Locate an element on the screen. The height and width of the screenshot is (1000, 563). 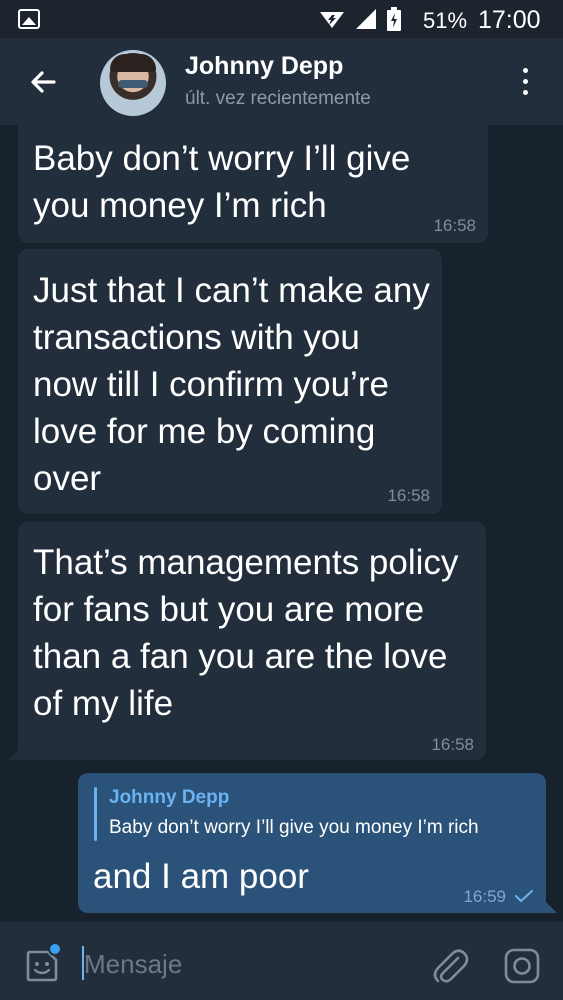
message-composer is located at coordinates (281, 961).